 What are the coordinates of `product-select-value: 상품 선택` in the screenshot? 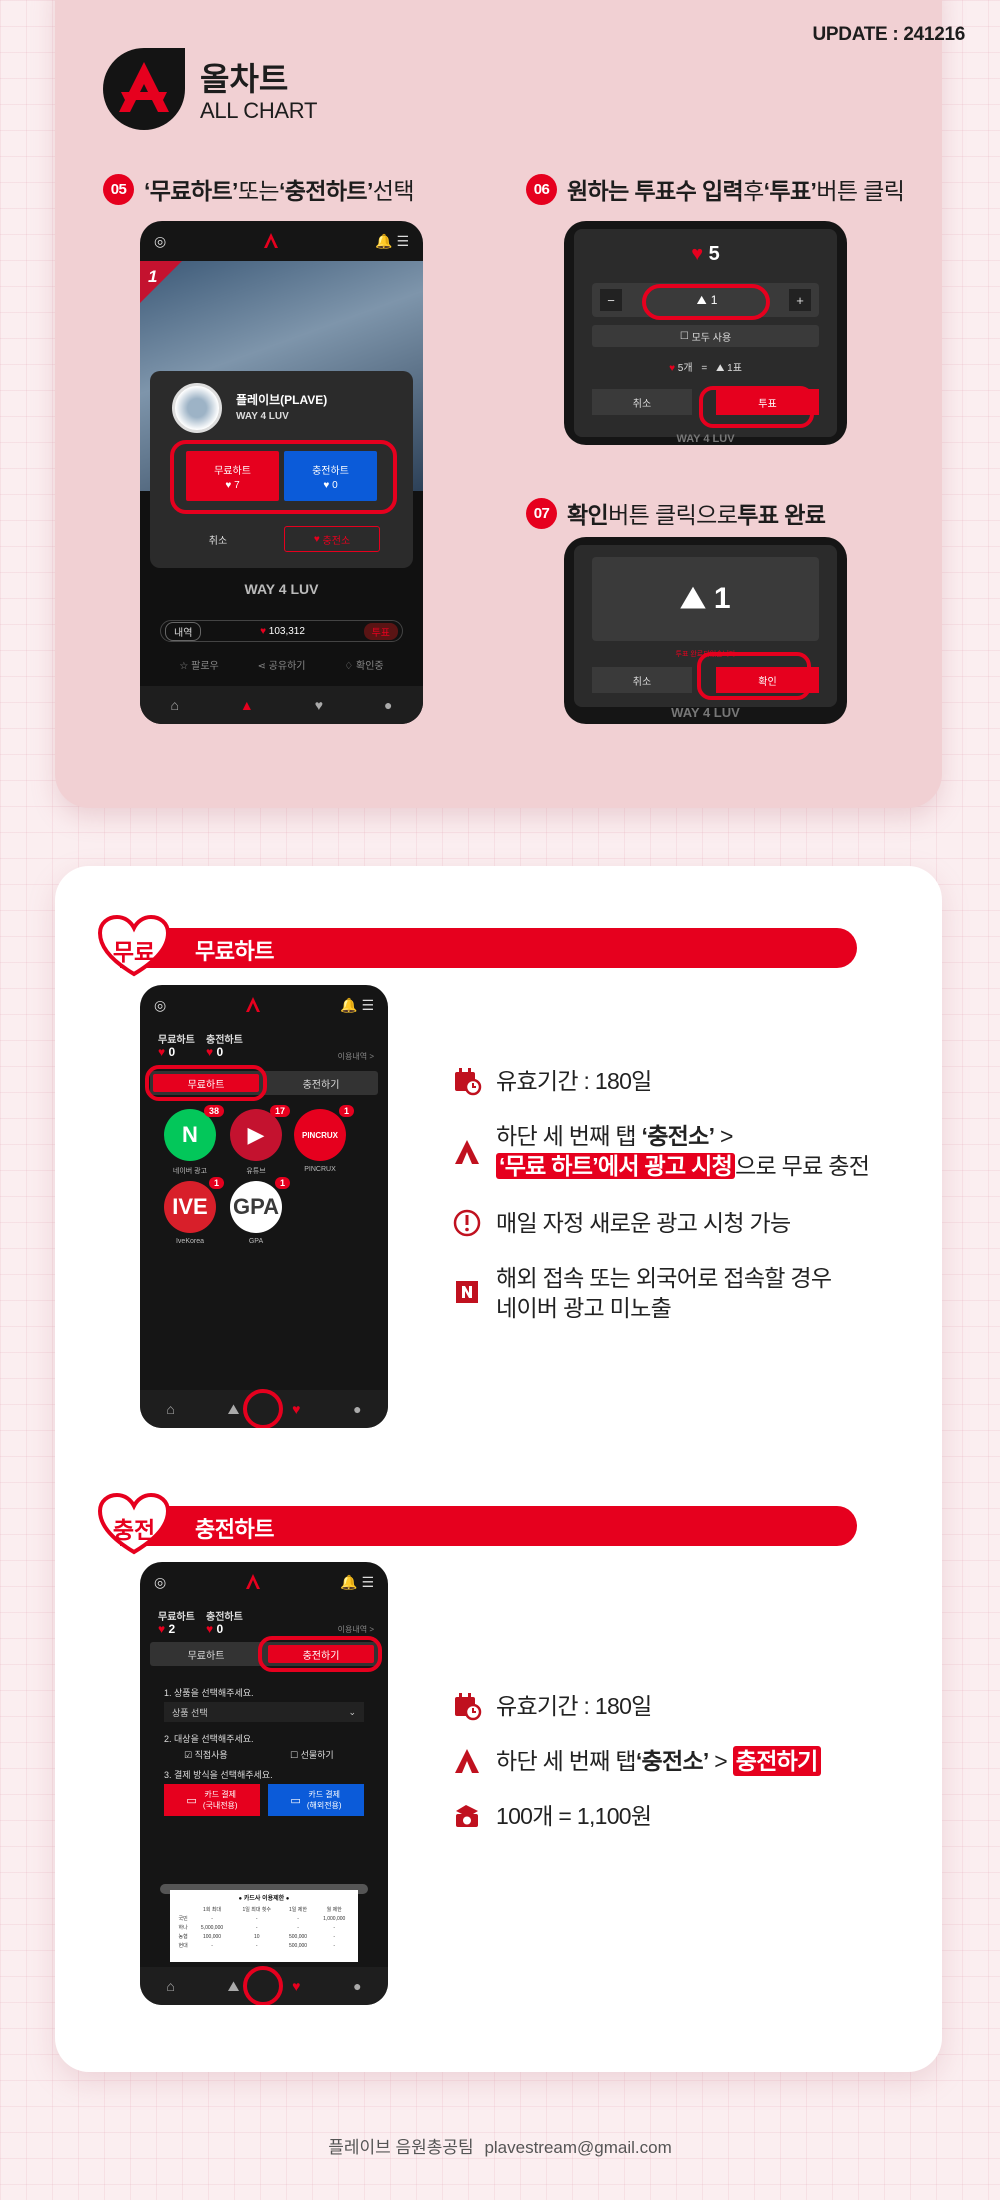 It's located at (190, 1712).